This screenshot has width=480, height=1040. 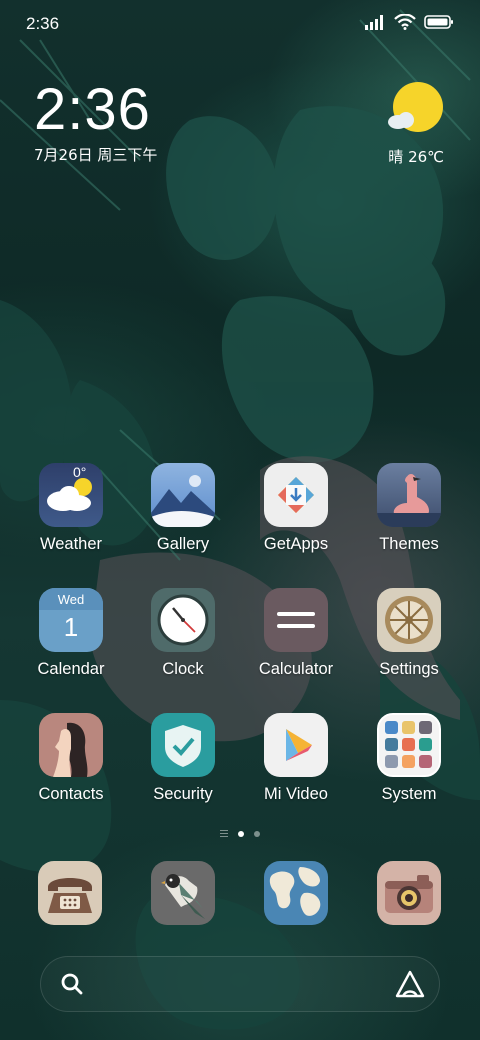 I want to click on dock-messaging, so click(x=183, y=893).